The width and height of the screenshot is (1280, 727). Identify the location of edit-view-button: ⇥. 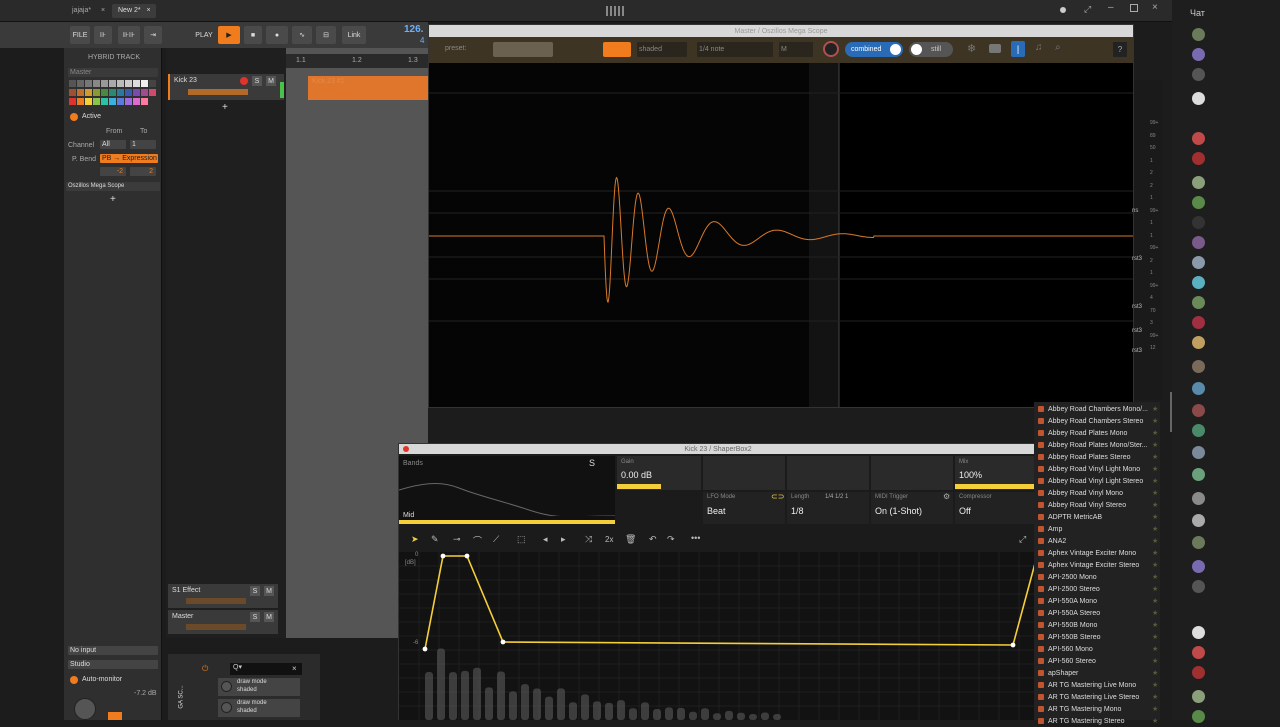
(153, 35).